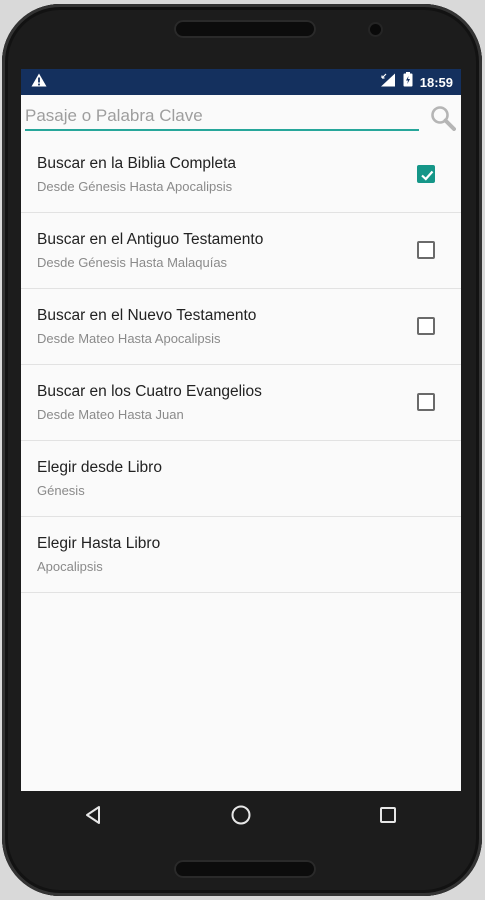 This screenshot has height=900, width=485. What do you see at coordinates (150, 239) in the screenshot?
I see `option-title: Buscar en el Antiguo Testamento` at bounding box center [150, 239].